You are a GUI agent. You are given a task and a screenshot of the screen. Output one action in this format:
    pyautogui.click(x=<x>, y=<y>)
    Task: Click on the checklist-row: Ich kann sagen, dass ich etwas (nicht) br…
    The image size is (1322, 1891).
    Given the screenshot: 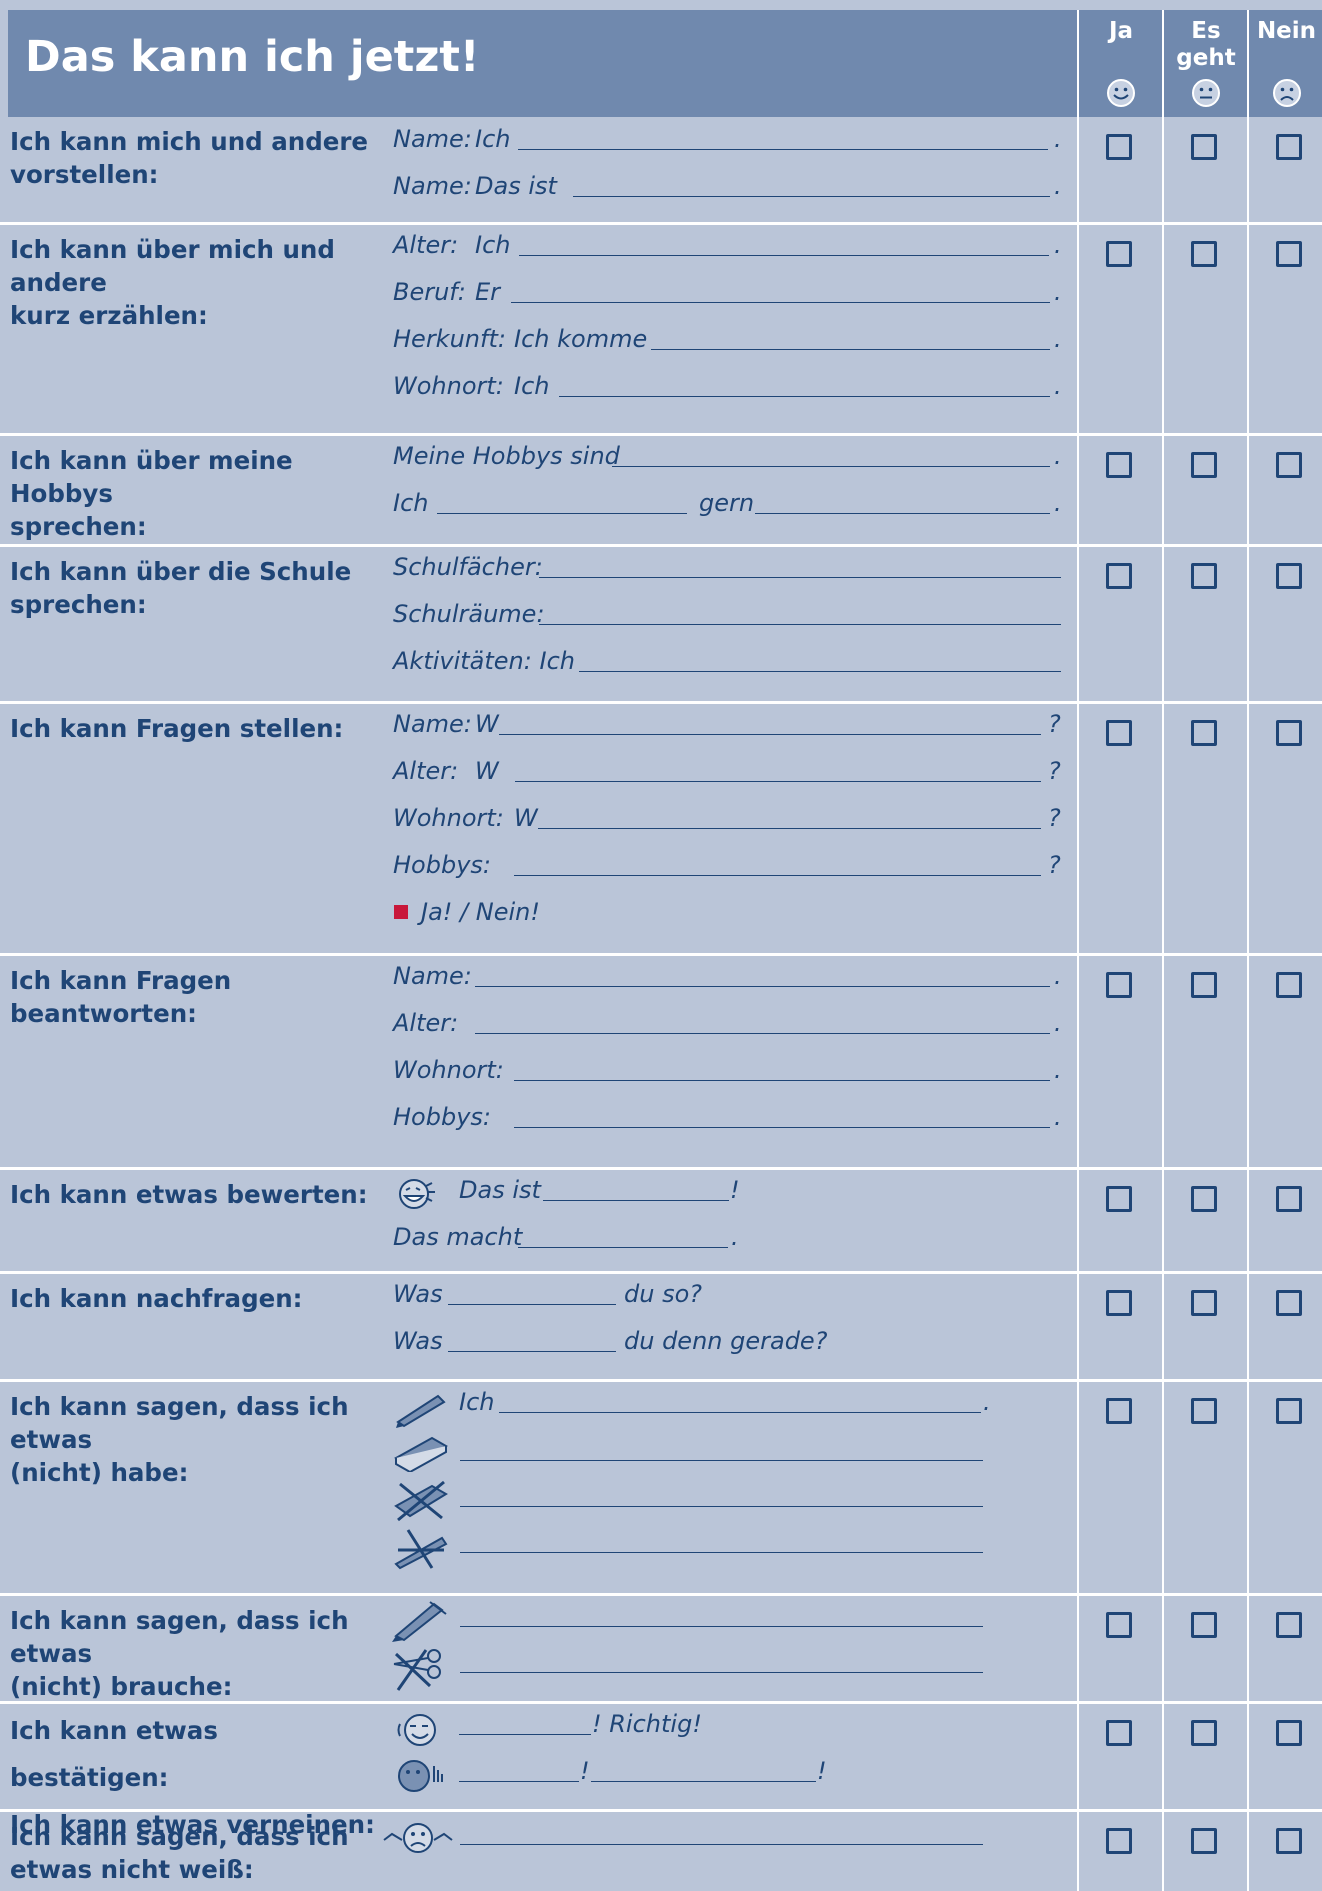 What is the action you would take?
    pyautogui.click(x=661, y=1650)
    